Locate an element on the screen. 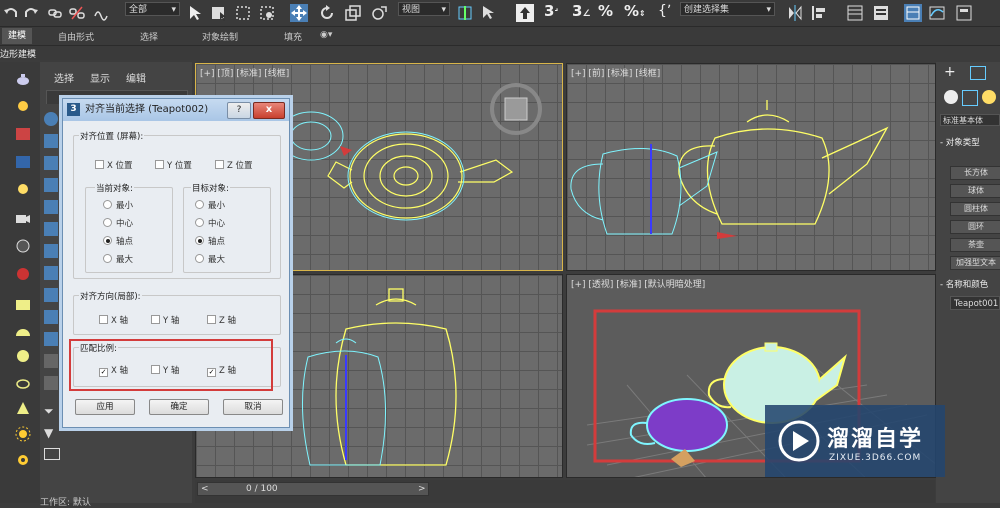 The image size is (1000, 508). current-pivot-radio: 轴点 is located at coordinates (118, 241).